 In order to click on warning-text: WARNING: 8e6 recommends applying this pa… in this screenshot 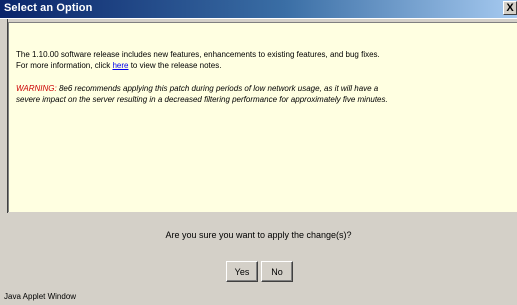, I will do `click(202, 94)`.